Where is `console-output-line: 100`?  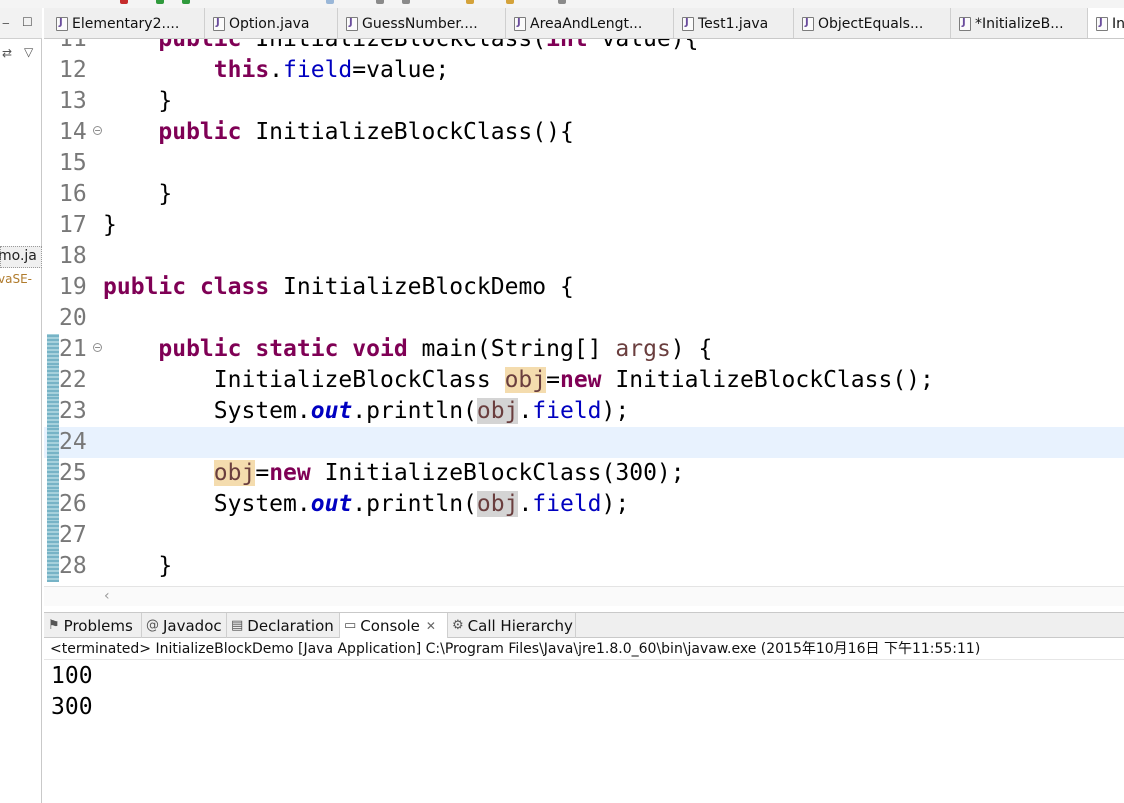
console-output-line: 100 is located at coordinates (72, 676).